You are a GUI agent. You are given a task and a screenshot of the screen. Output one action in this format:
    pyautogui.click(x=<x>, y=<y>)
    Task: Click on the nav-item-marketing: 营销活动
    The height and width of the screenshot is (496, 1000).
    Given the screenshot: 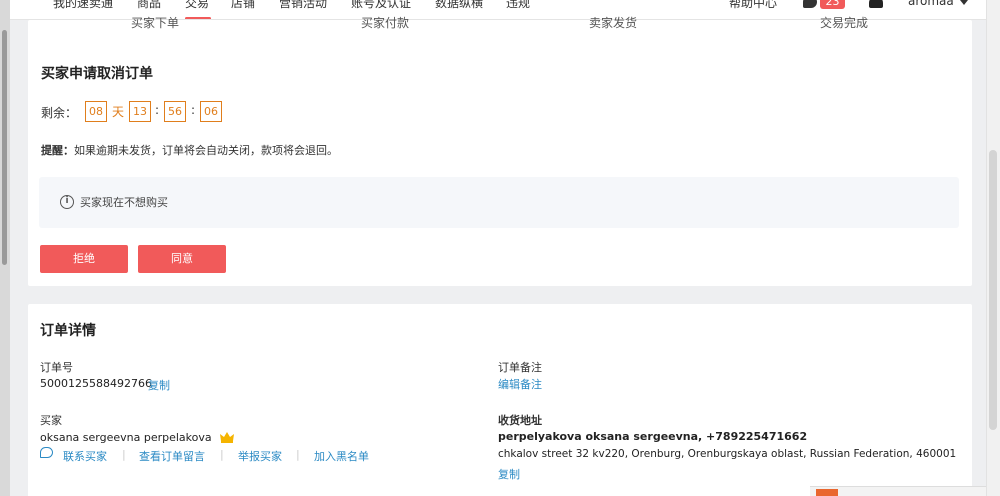 What is the action you would take?
    pyautogui.click(x=303, y=5)
    